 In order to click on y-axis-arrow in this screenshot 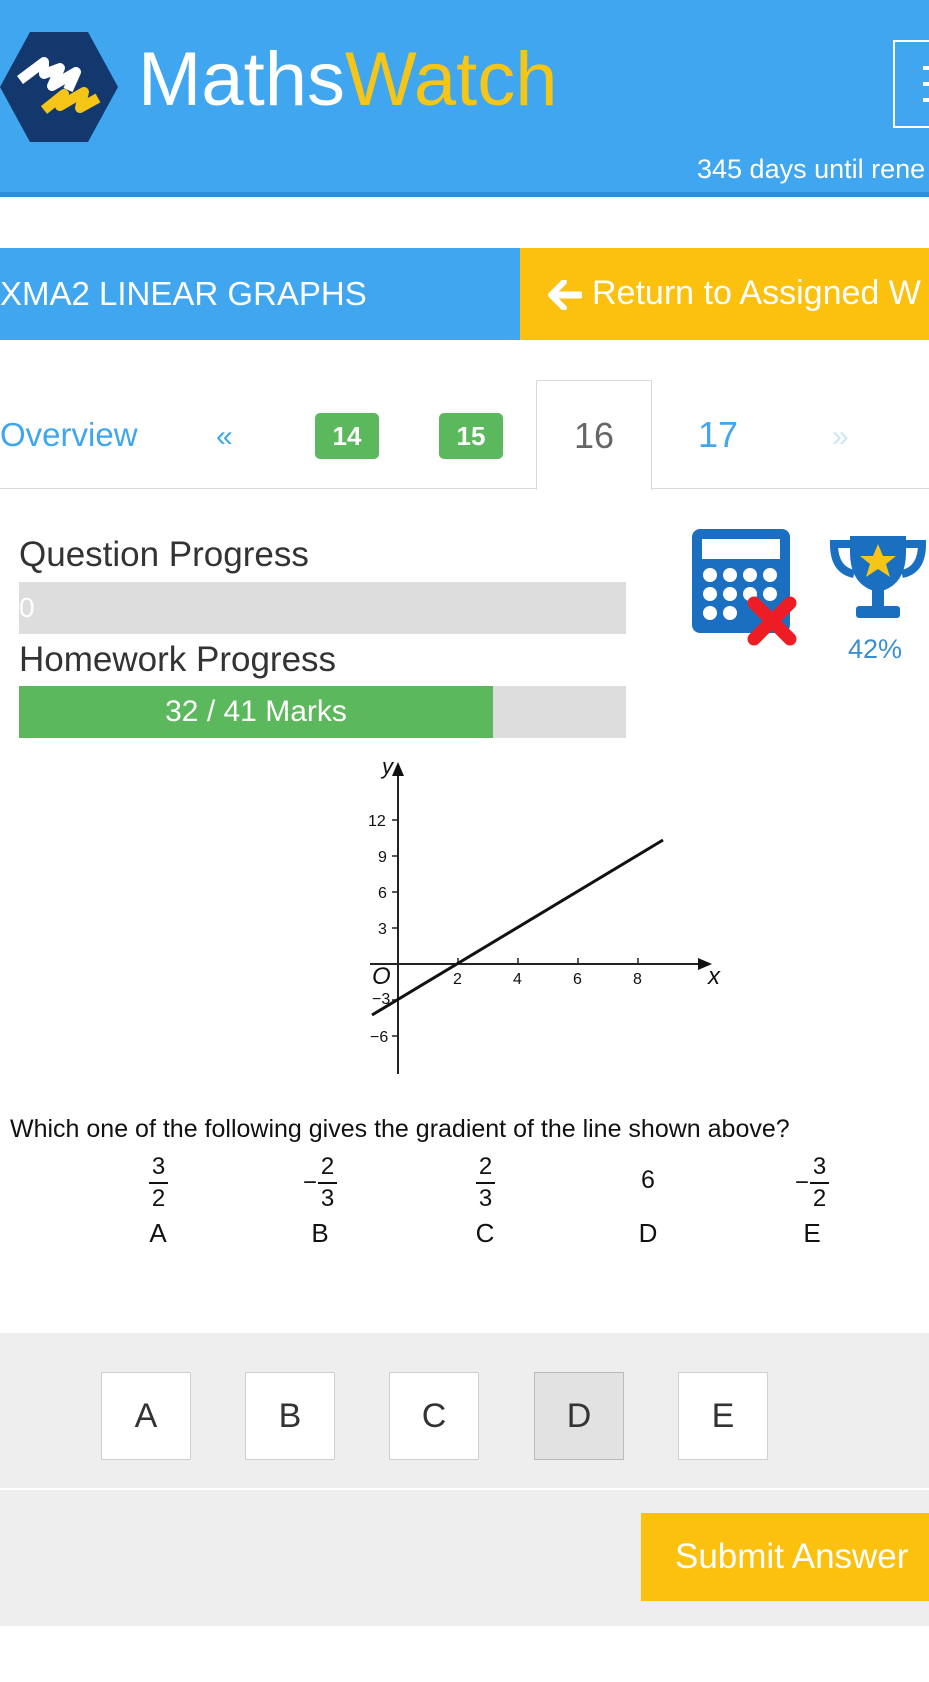, I will do `click(398, 769)`.